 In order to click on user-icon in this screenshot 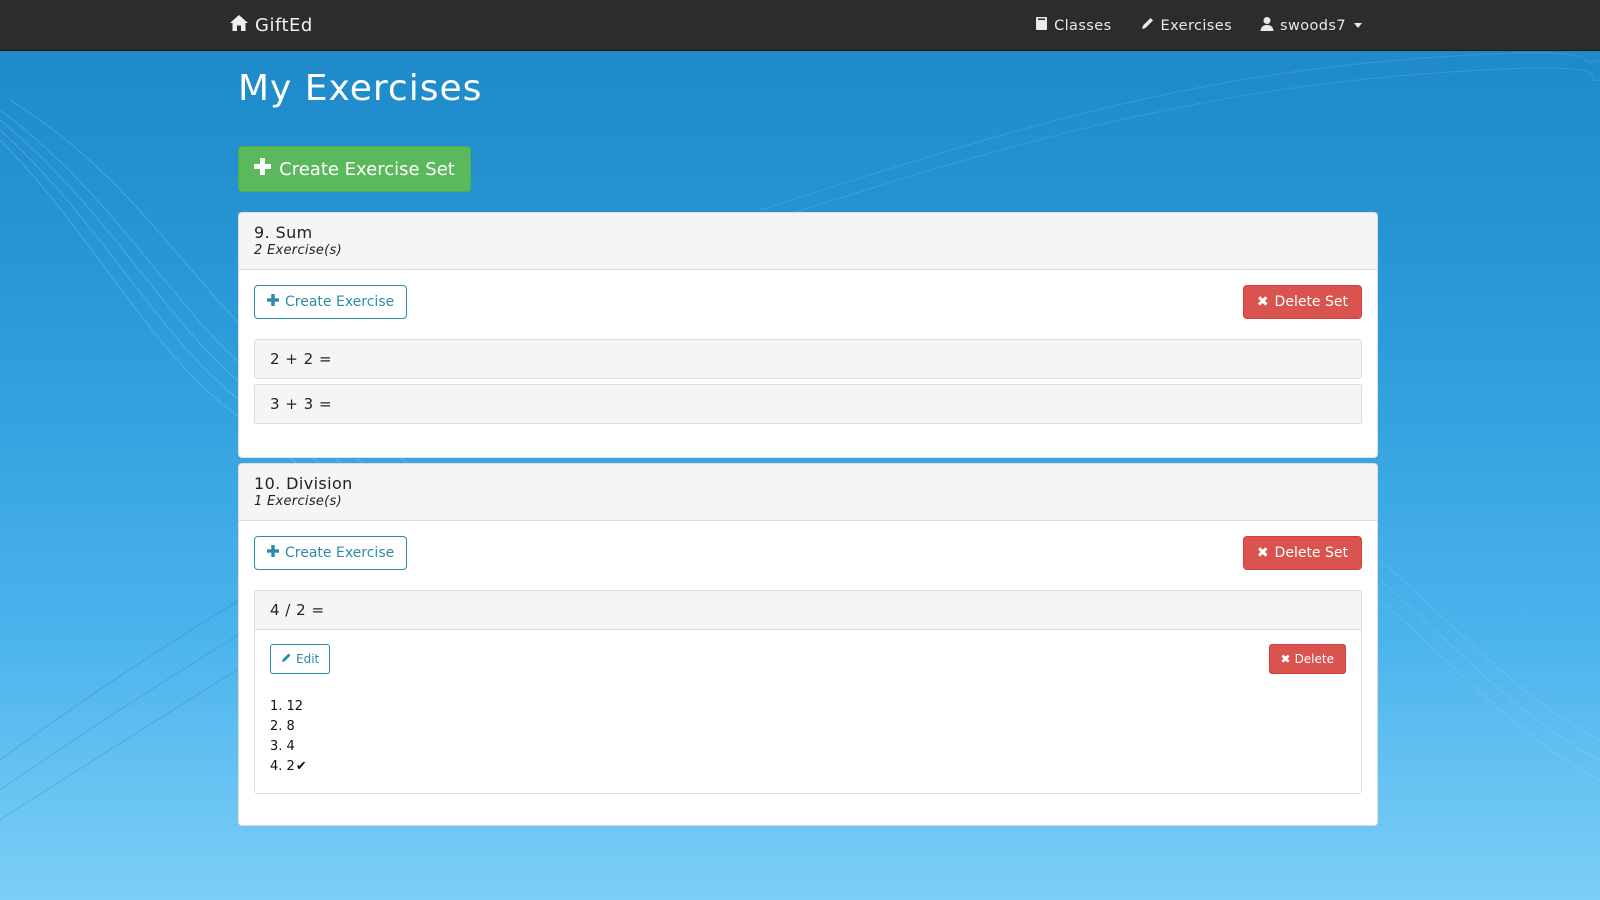, I will do `click(1267, 25)`.